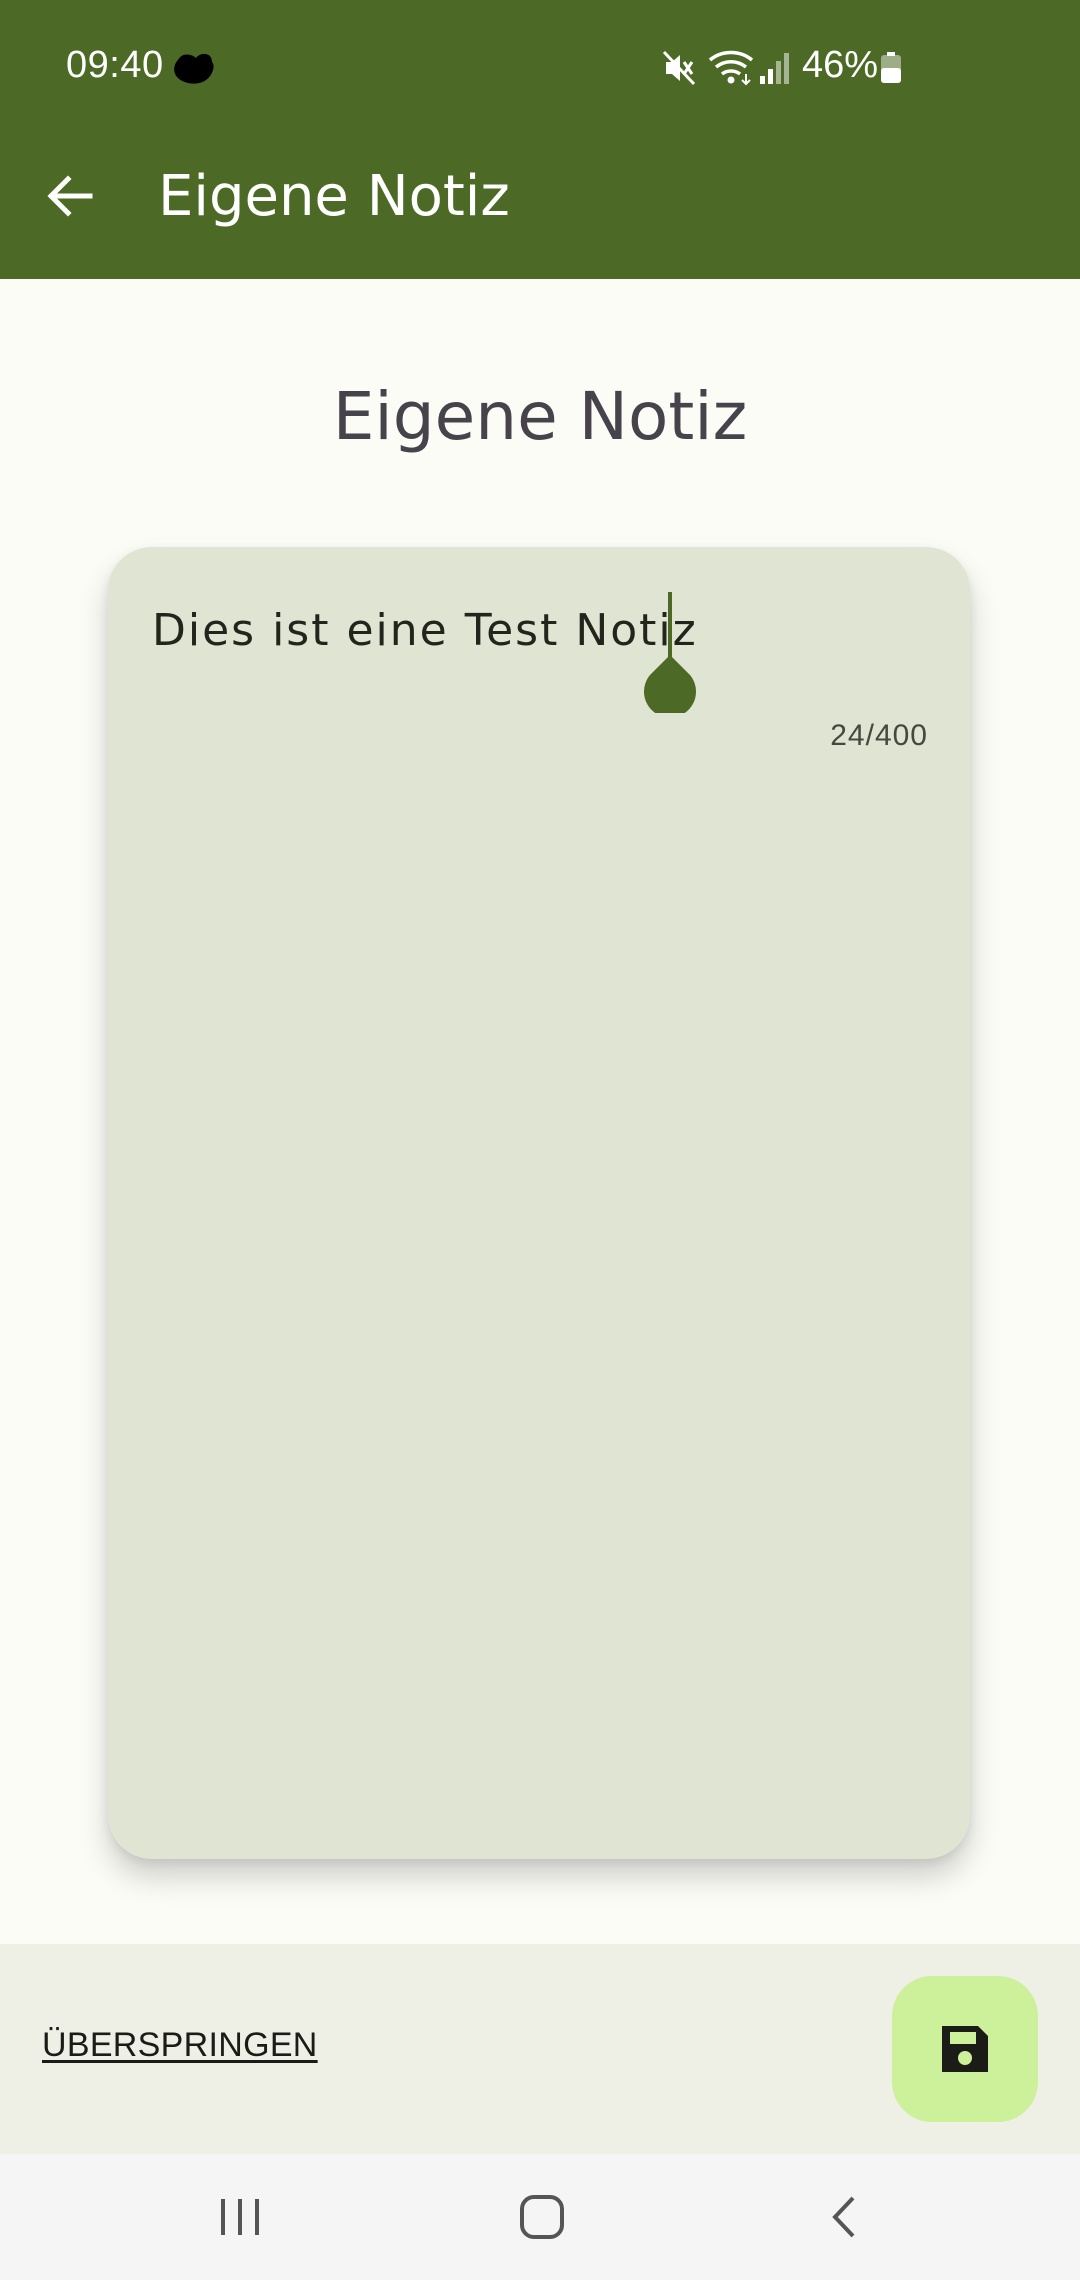 This screenshot has height=2280, width=1080. I want to click on wifi-icon, so click(731, 68).